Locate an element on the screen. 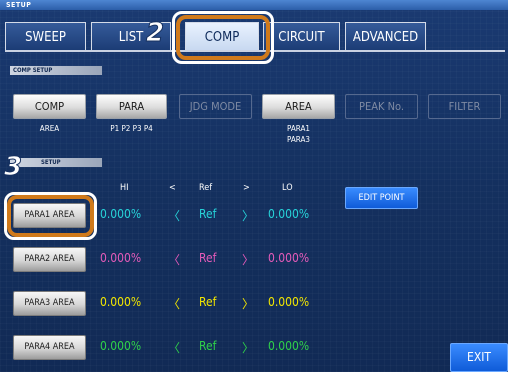 Image resolution: width=508 pixels, height=372 pixels. area-setup-label: SETUP is located at coordinates (56, 162).